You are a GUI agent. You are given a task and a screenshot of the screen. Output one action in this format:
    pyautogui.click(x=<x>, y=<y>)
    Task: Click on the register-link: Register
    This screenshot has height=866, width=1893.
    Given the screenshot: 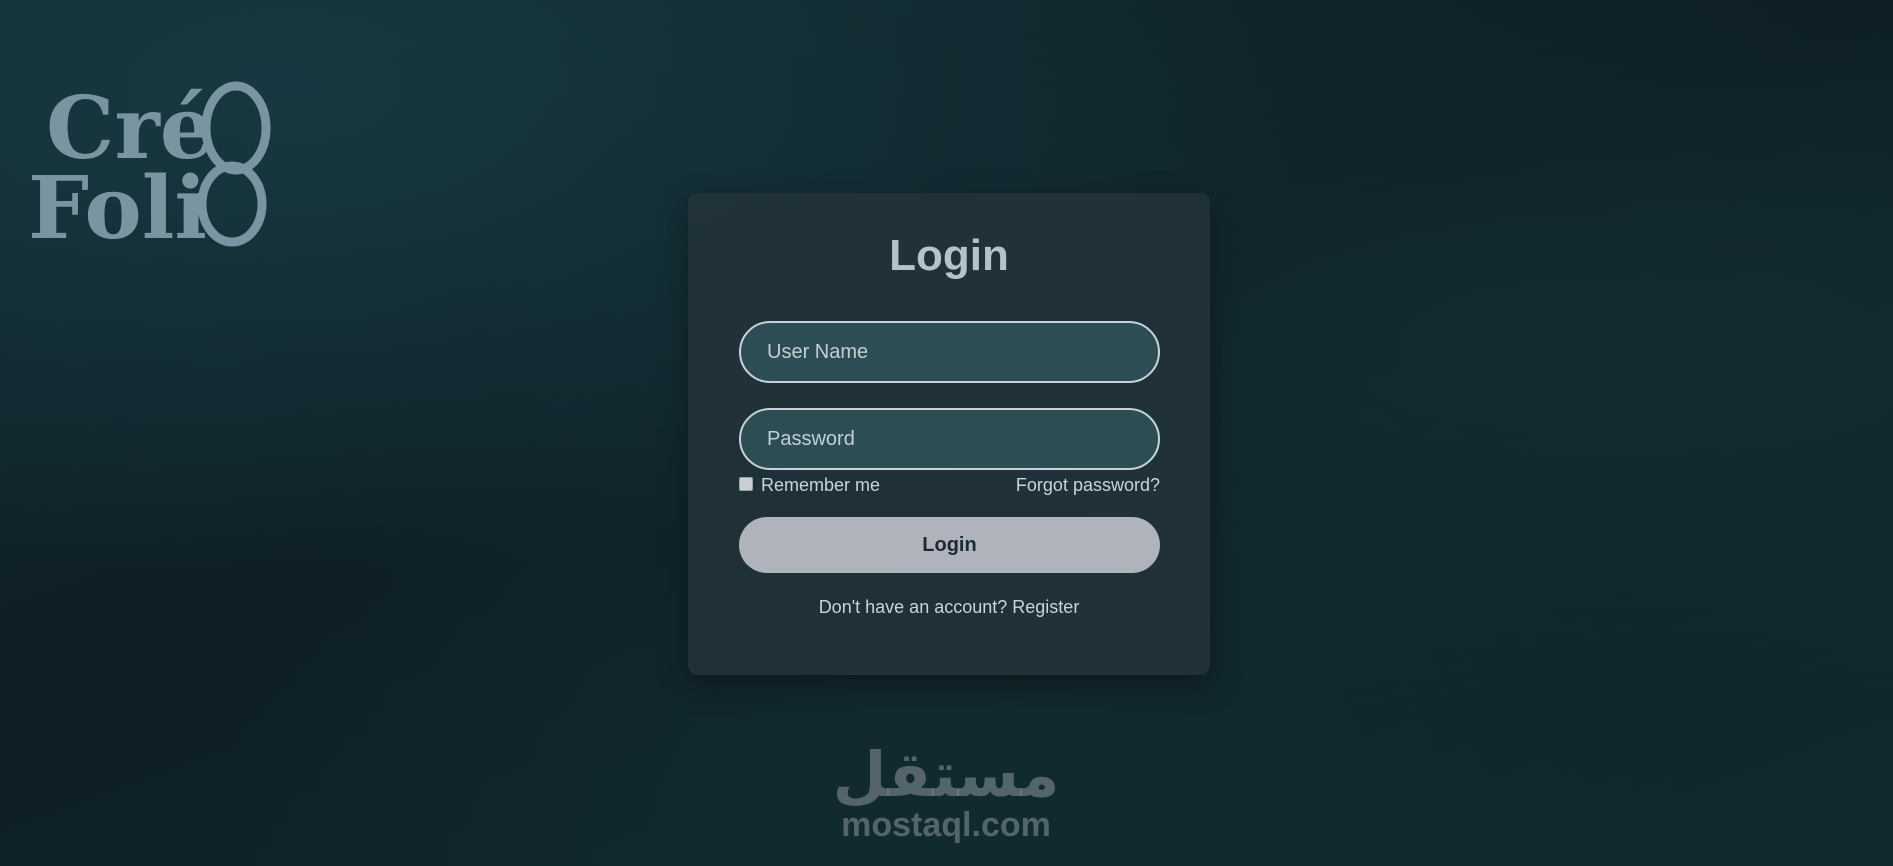 What is the action you would take?
    pyautogui.click(x=1045, y=607)
    